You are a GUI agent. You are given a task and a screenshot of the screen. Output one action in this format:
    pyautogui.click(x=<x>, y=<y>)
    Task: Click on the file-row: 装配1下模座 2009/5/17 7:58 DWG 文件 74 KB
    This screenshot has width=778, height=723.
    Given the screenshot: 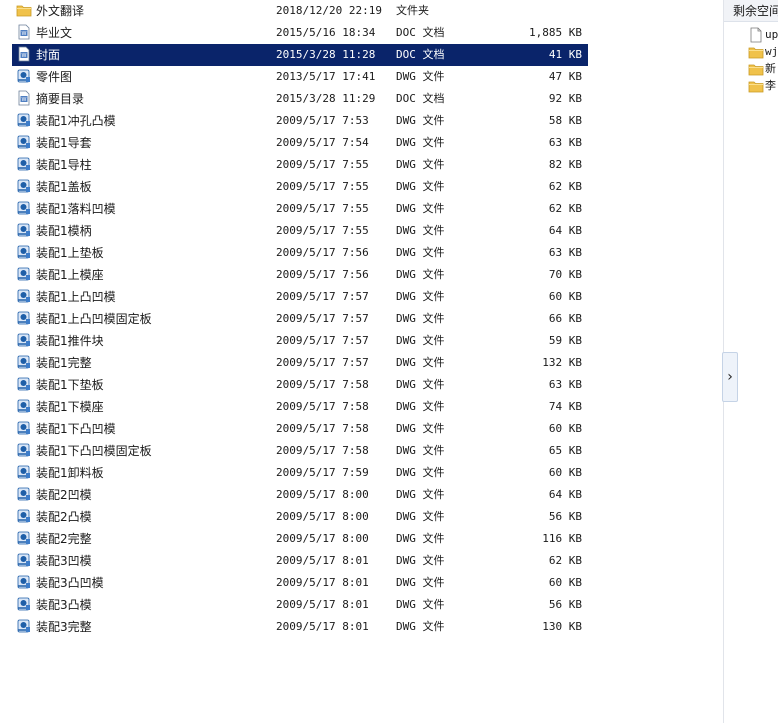 What is the action you would take?
    pyautogui.click(x=300, y=407)
    